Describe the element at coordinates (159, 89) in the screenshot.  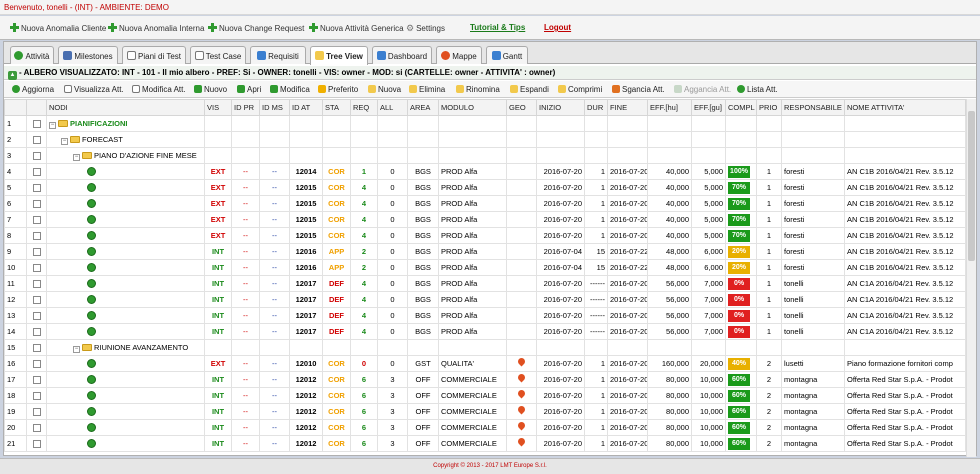
I see `edit-activity-button: Modifica Att.` at that location.